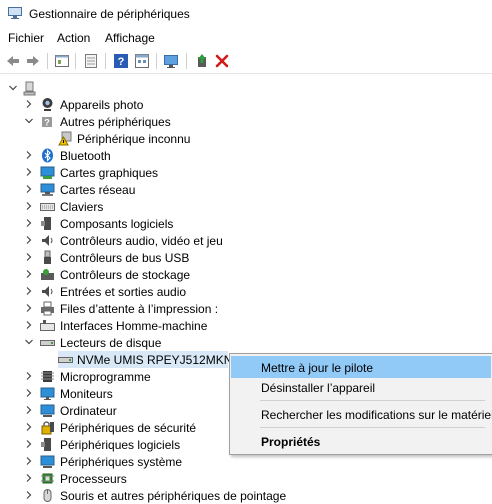 The image size is (492, 504). What do you see at coordinates (246, 121) in the screenshot?
I see `tree-item: ? Autres périphériques` at bounding box center [246, 121].